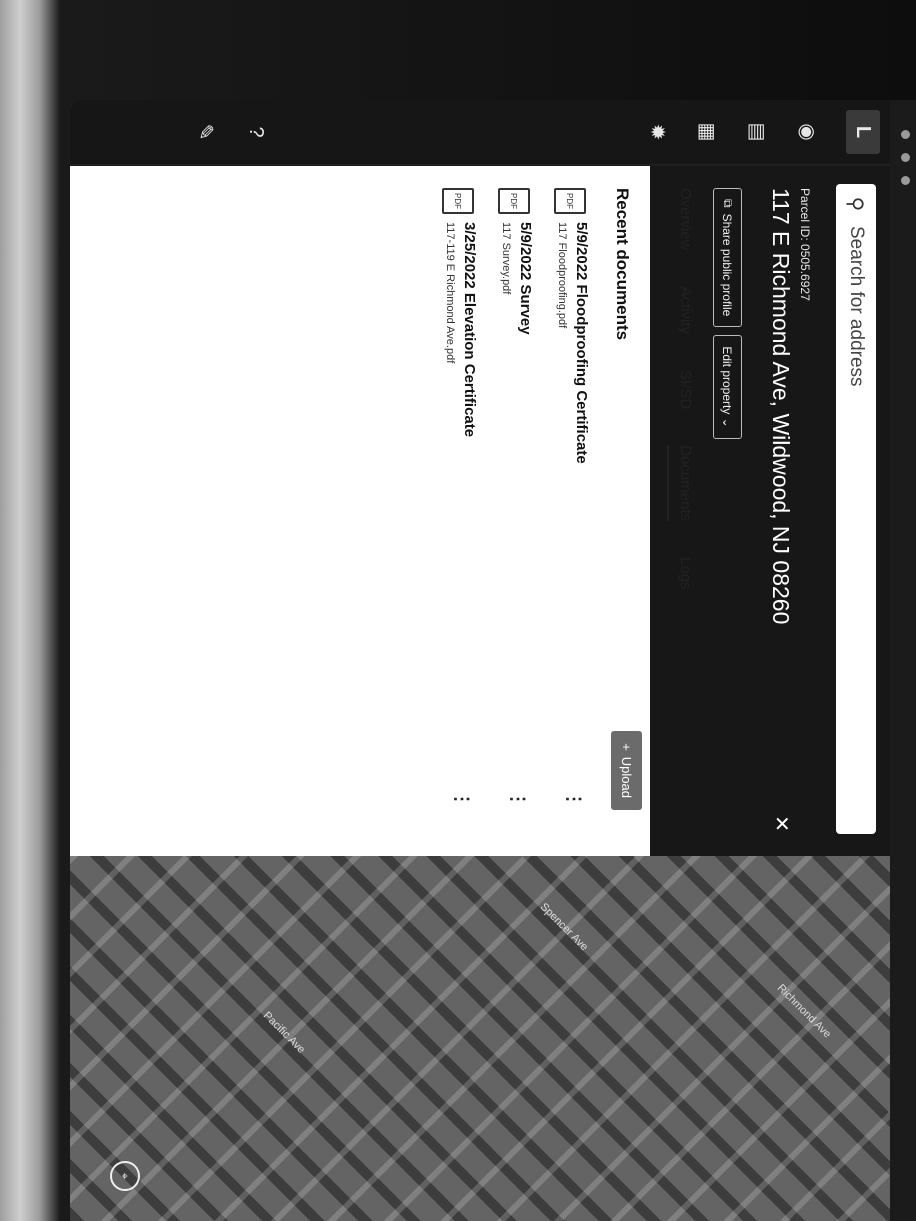 Image resolution: width=916 pixels, height=1221 pixels. I want to click on close-icon: ✕, so click(781, 823).